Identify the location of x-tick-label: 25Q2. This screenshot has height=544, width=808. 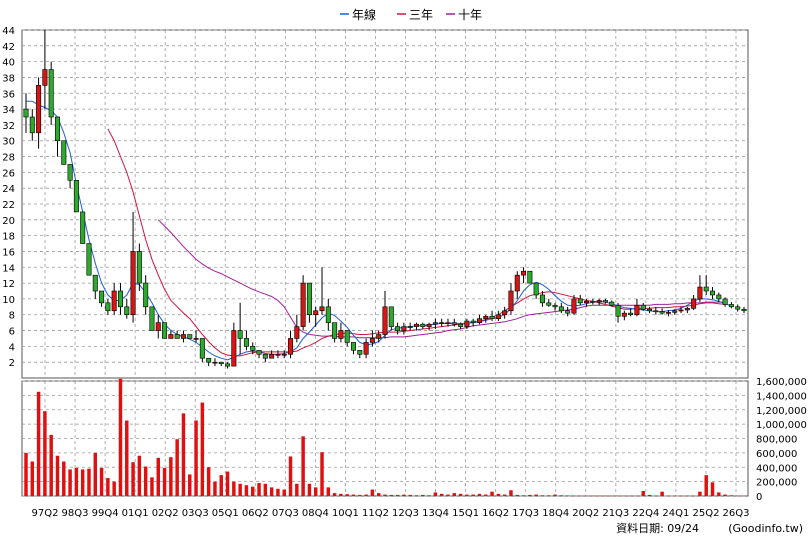
(705, 513).